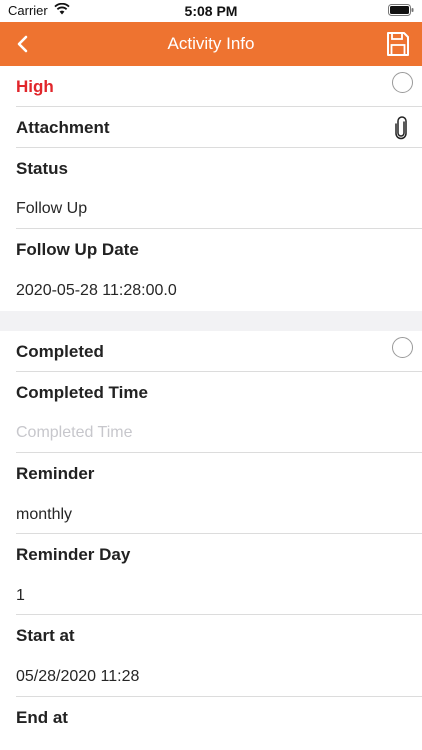 This screenshot has width=422, height=750. Describe the element at coordinates (20, 595) in the screenshot. I see `reminder-day-value: 1` at that location.